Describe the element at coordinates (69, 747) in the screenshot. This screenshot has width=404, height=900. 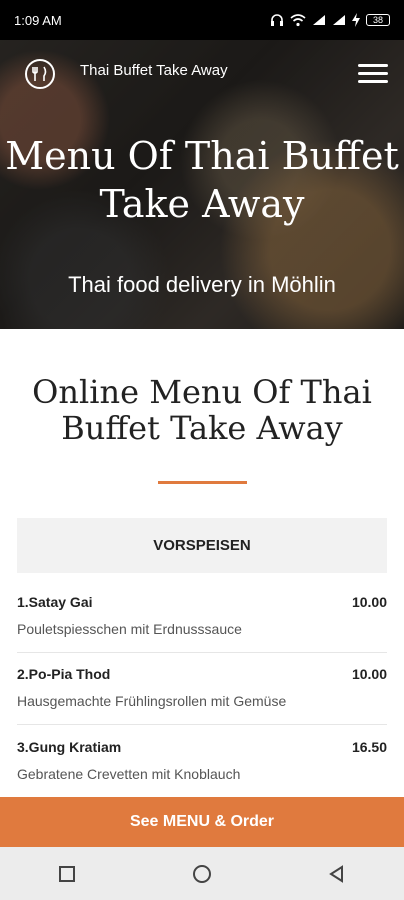
I see `item-name: 3.Gung Kratiam` at that location.